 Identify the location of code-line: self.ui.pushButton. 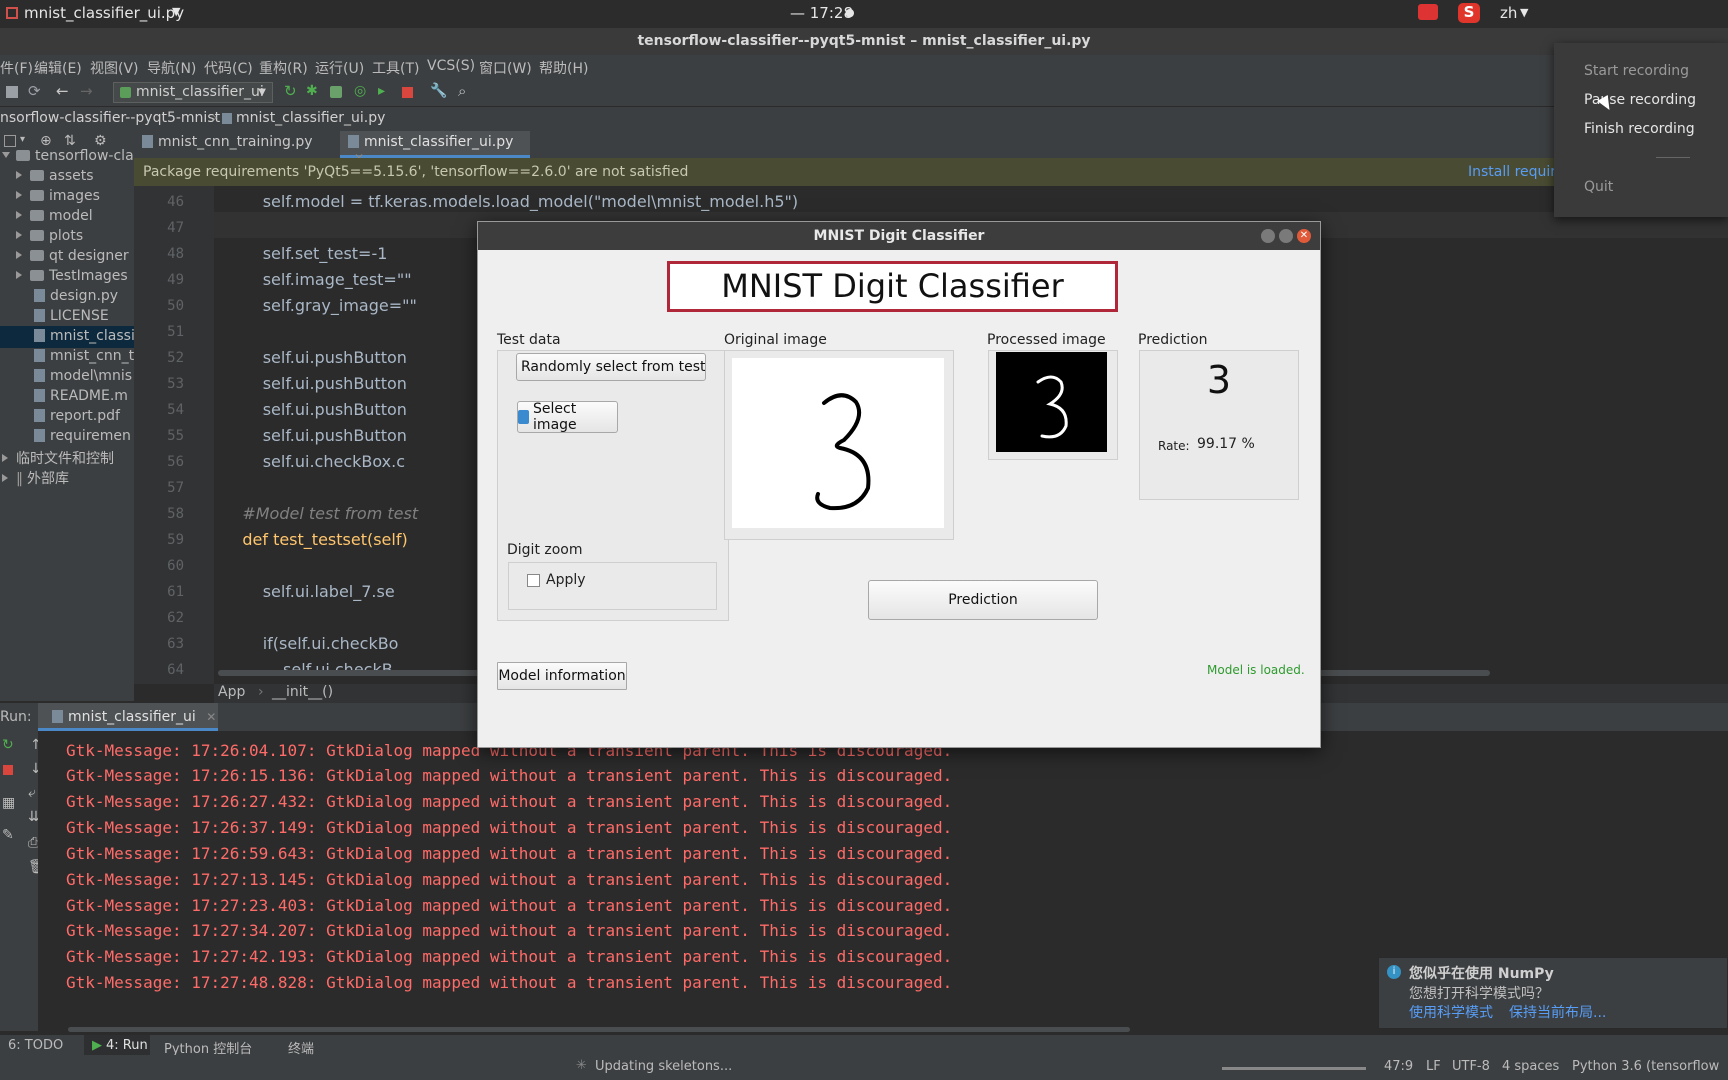
(314, 409).